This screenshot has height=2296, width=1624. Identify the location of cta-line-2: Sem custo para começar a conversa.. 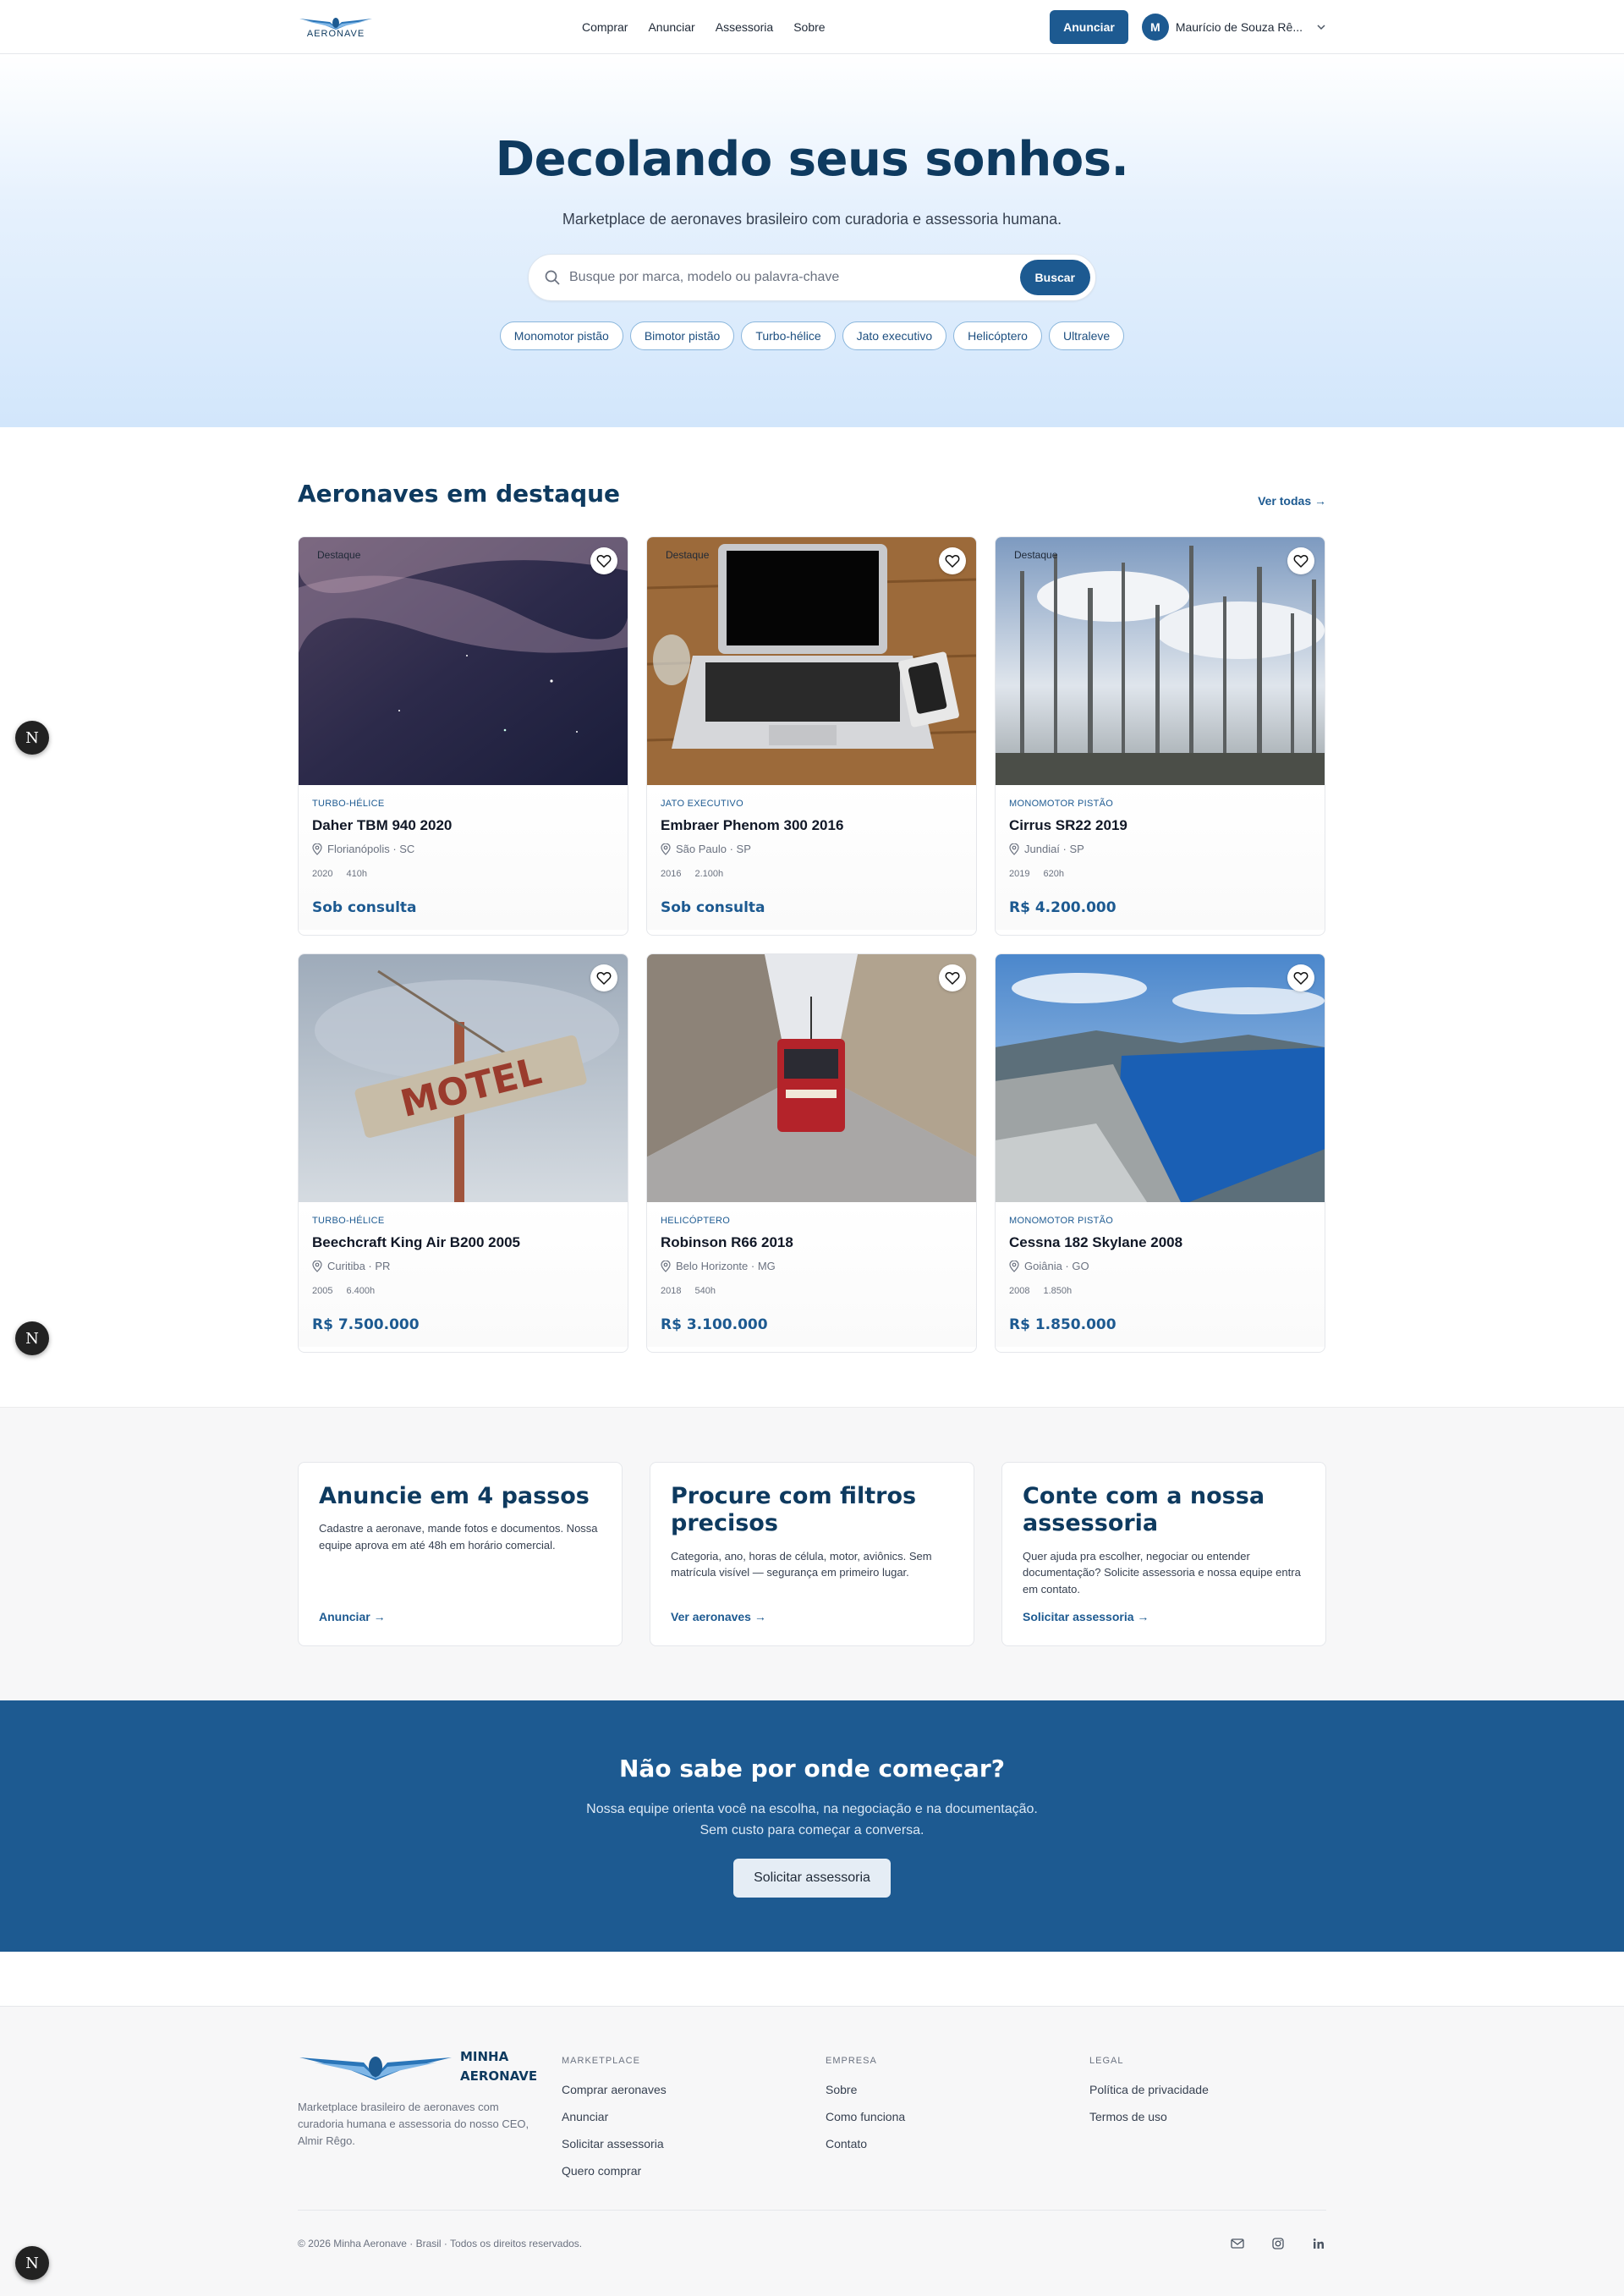
(812, 1829).